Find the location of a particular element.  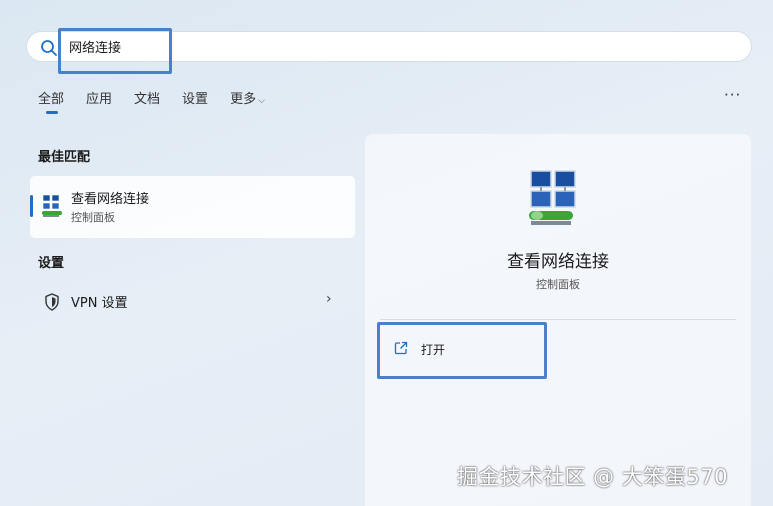

settings-heading: 设置 is located at coordinates (51, 263).